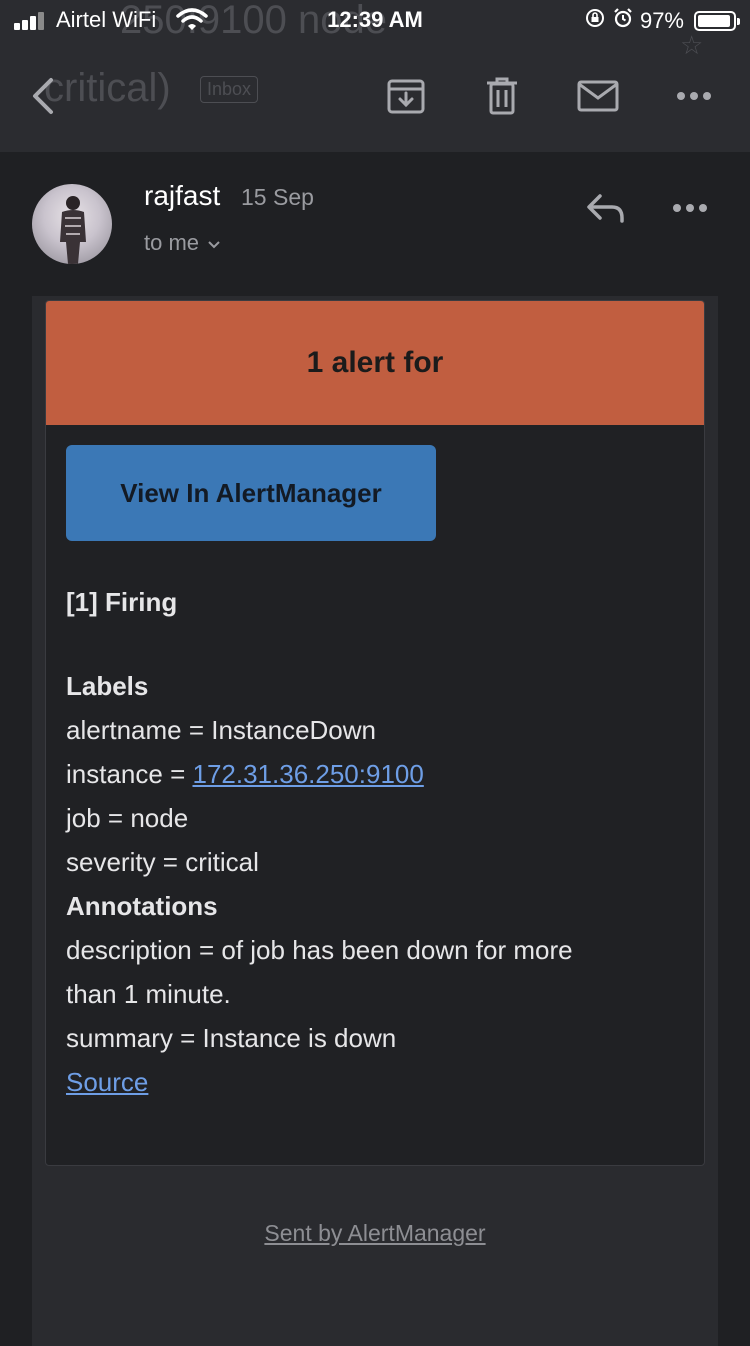  What do you see at coordinates (502, 96) in the screenshot?
I see `delete-icon` at bounding box center [502, 96].